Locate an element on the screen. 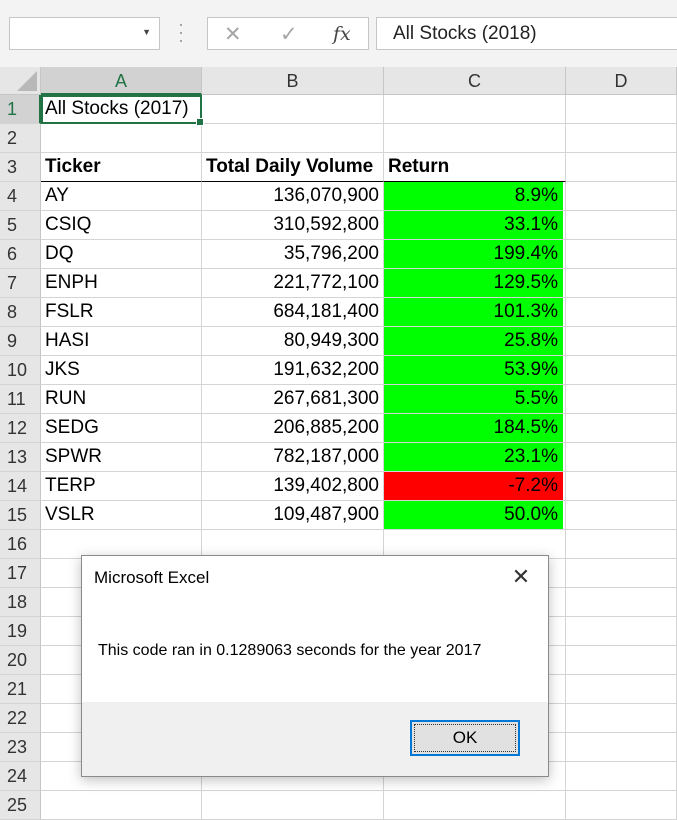  row-header-7: 7 is located at coordinates (20, 283).